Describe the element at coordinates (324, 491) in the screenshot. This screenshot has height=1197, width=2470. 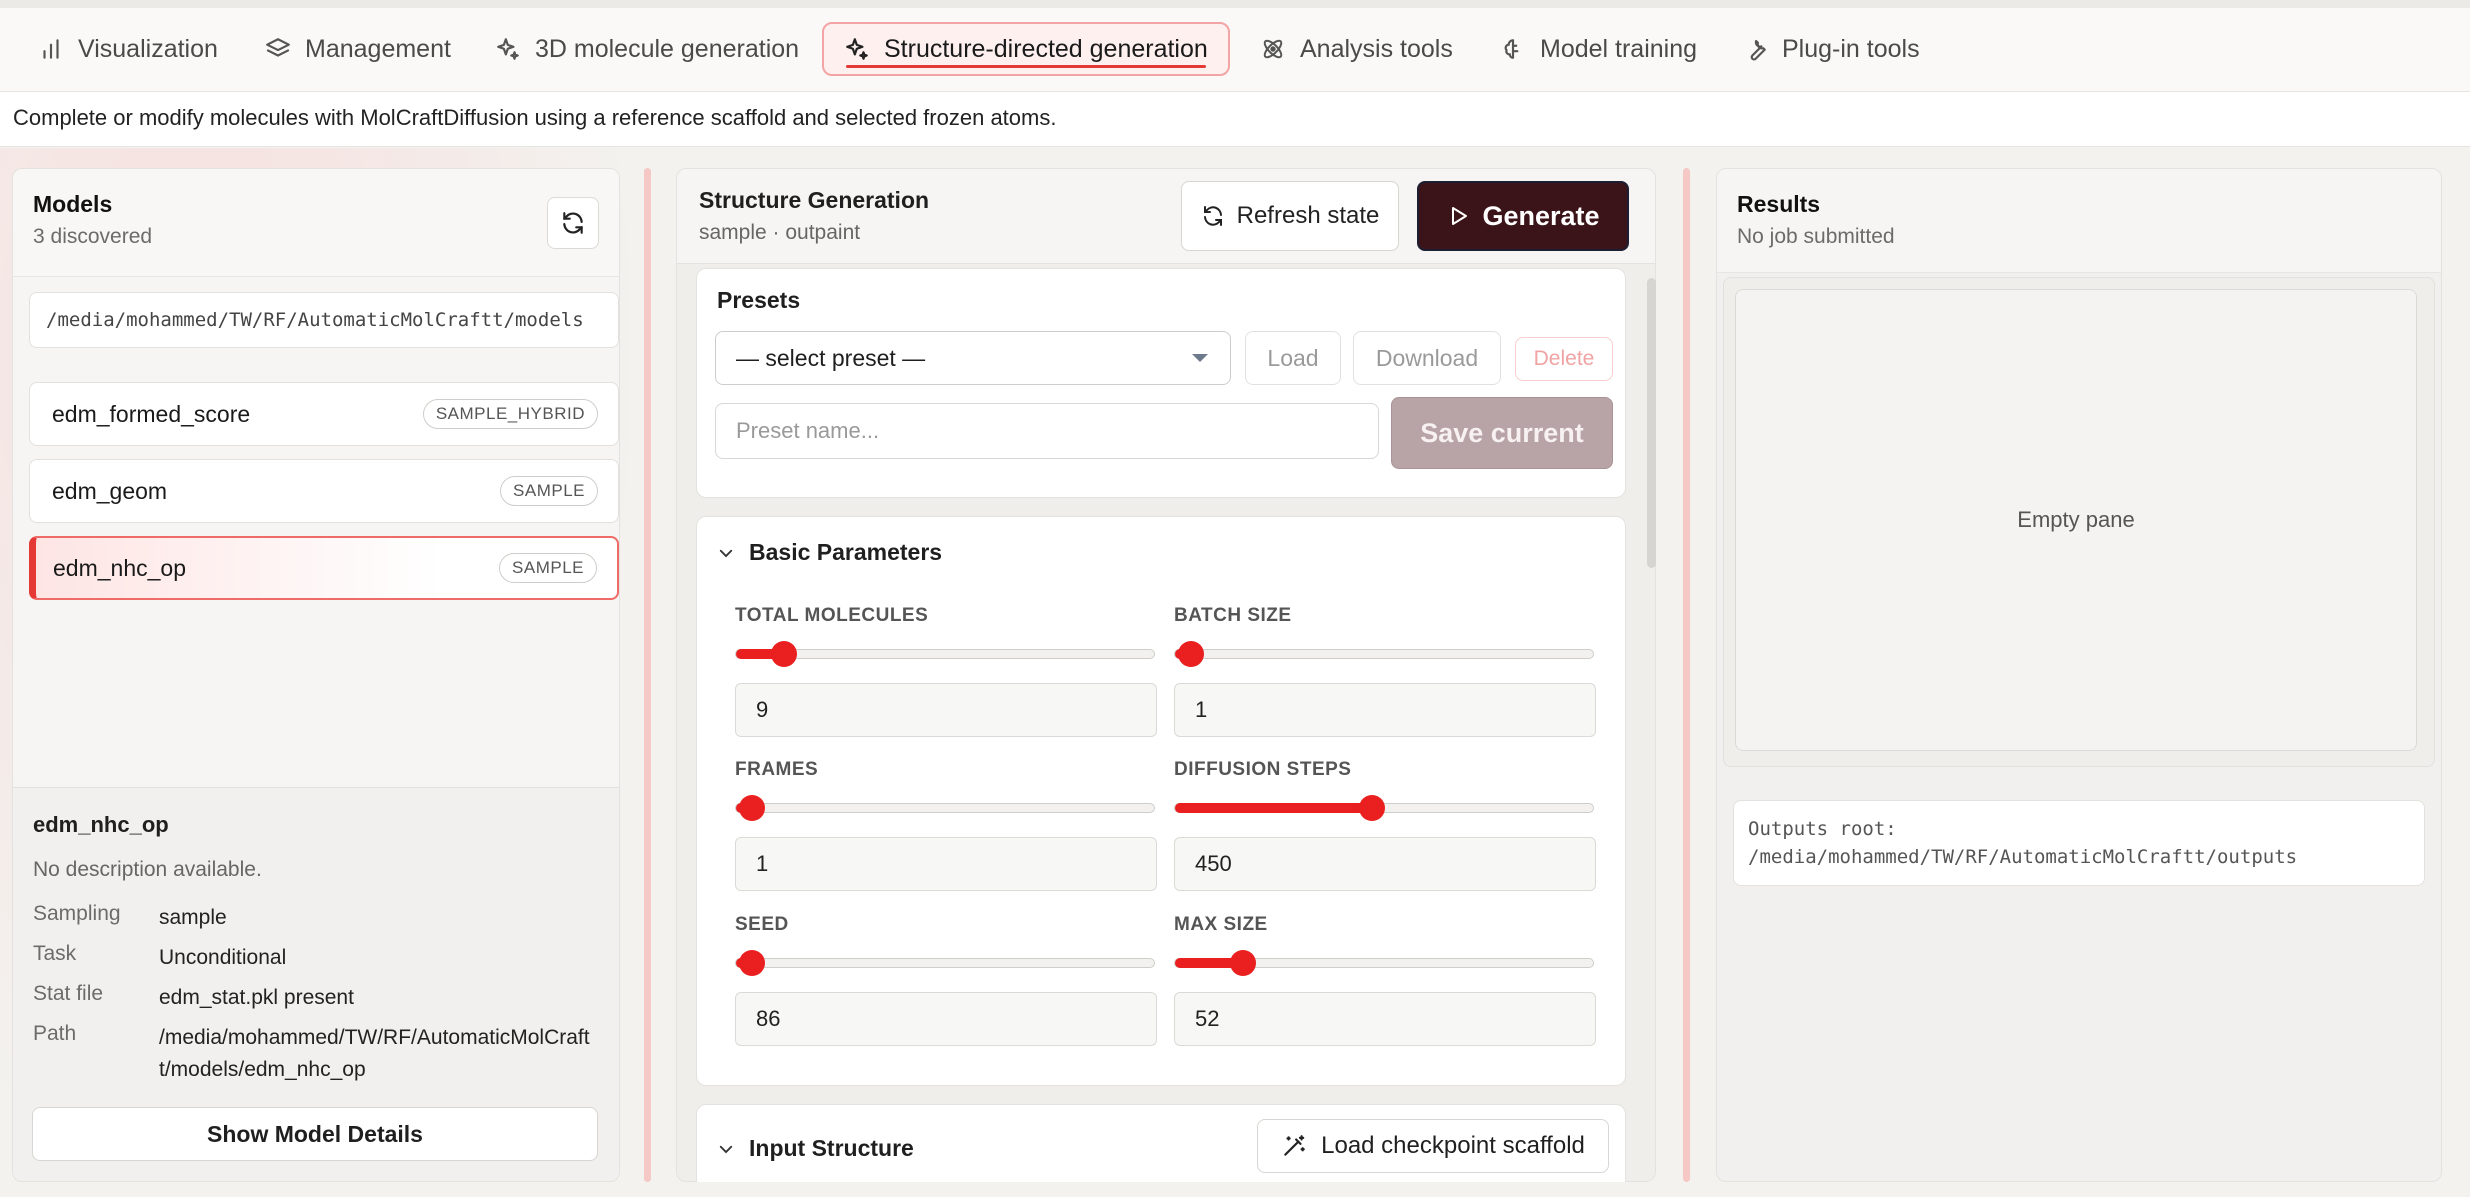
I see `model-item-edm-geom: edm_geom SAMPLE` at that location.